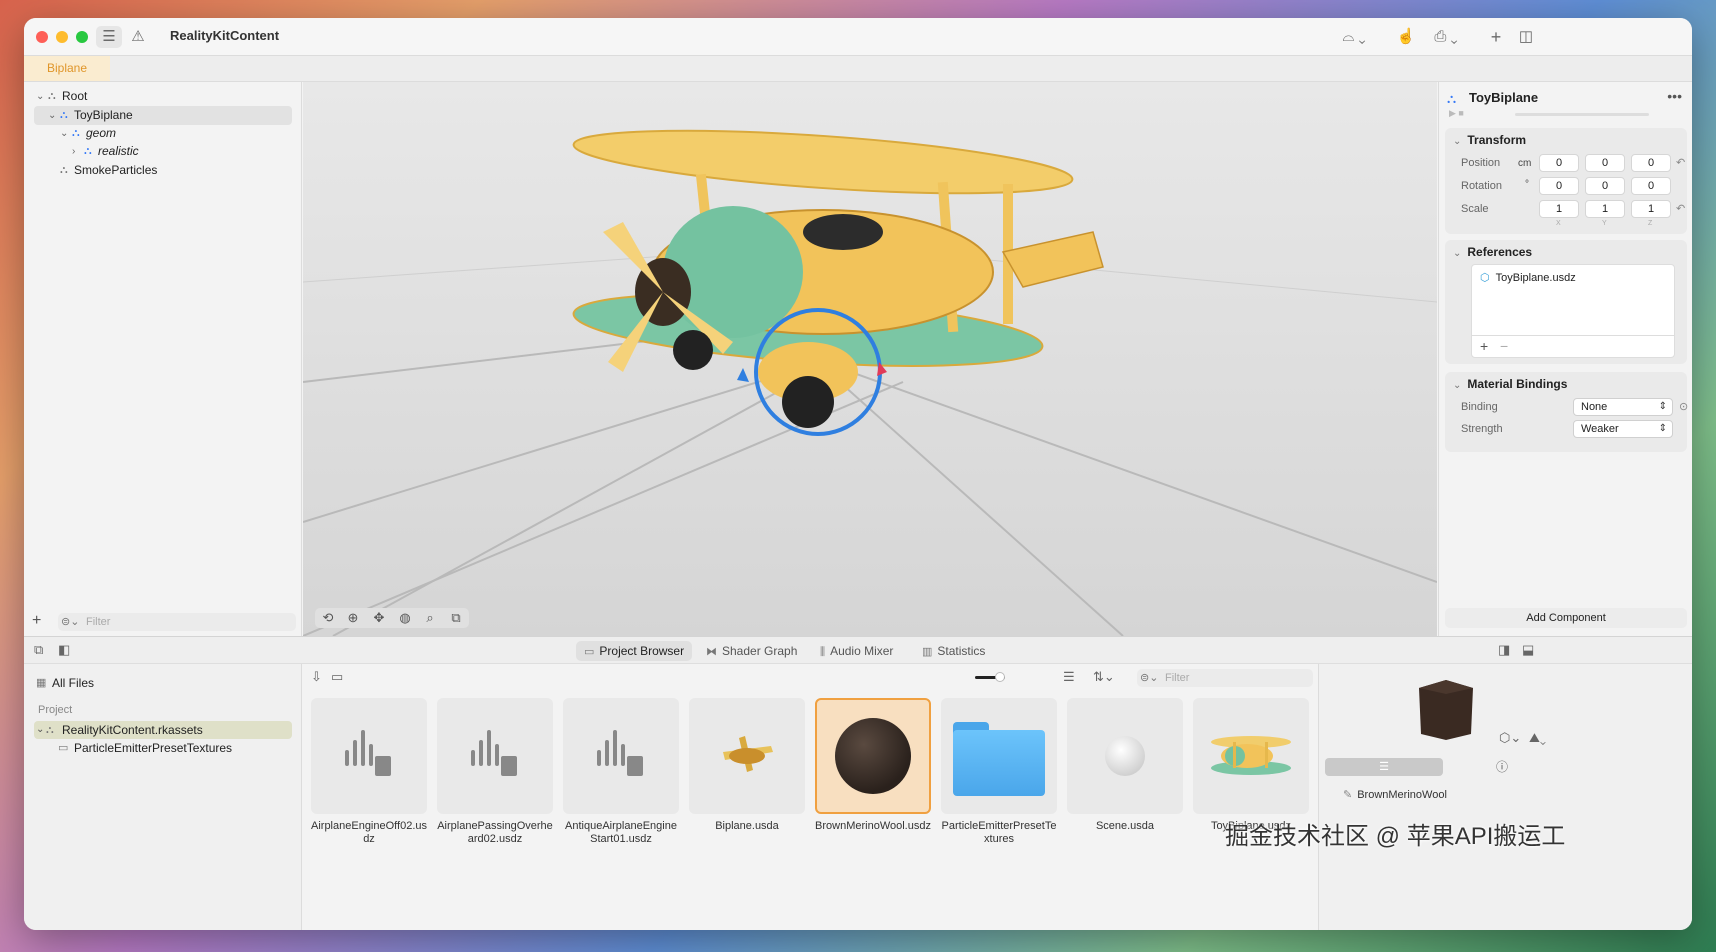 The image size is (1716, 952). What do you see at coordinates (1623, 407) in the screenshot?
I see `binding-select: None ⇕` at bounding box center [1623, 407].